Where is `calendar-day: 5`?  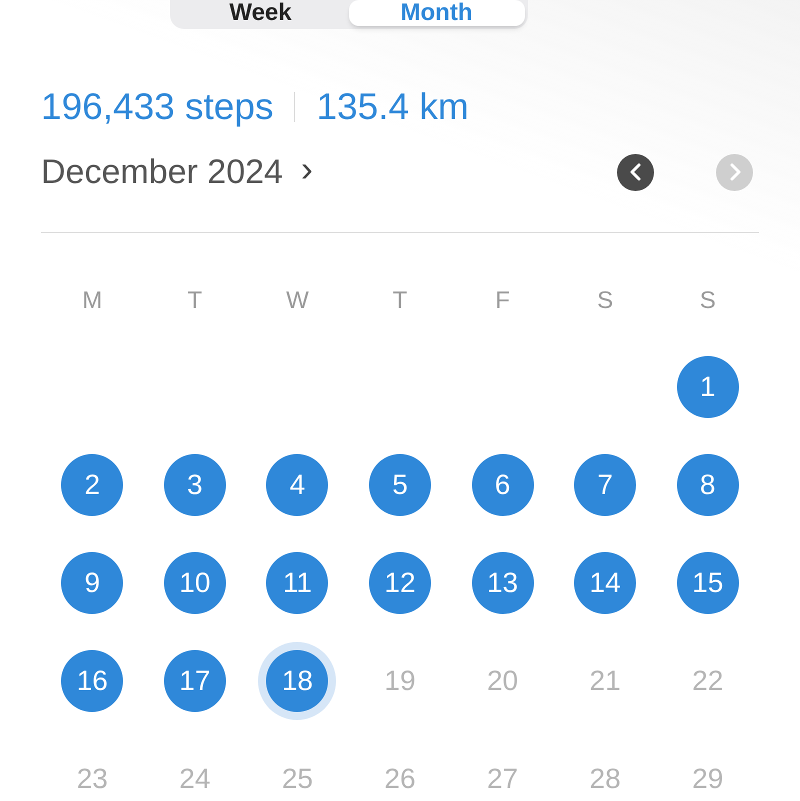 calendar-day: 5 is located at coordinates (399, 485).